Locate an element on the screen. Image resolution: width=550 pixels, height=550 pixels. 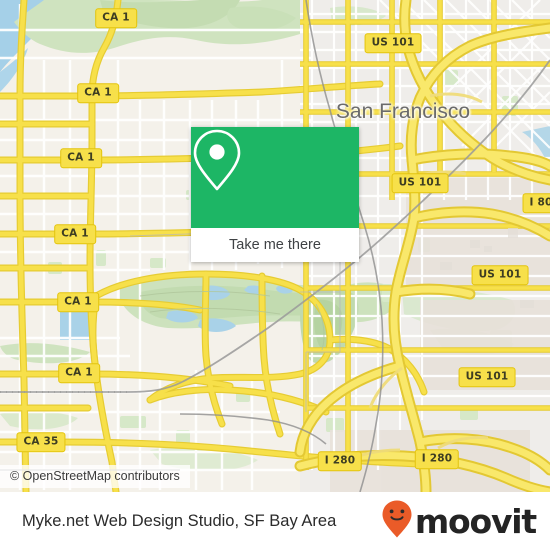
highway-shield: CA 35 is located at coordinates (41, 442).